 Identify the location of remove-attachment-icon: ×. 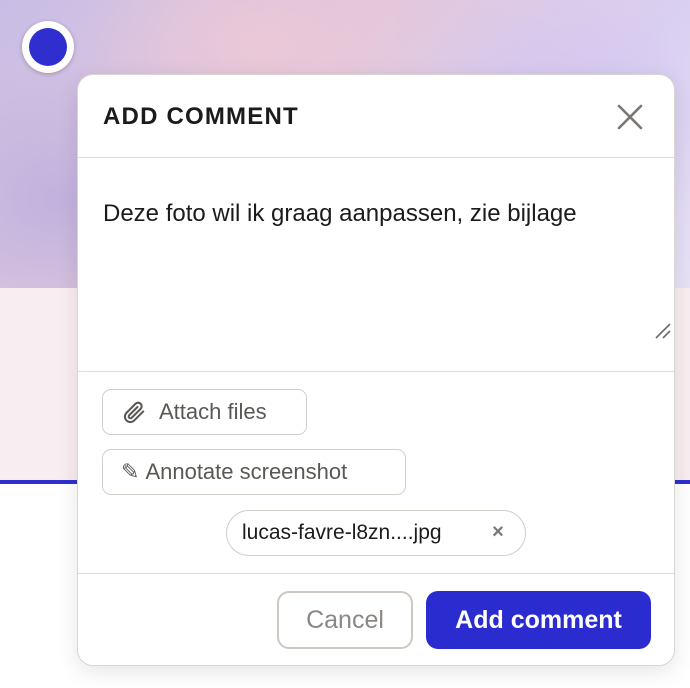
(498, 532).